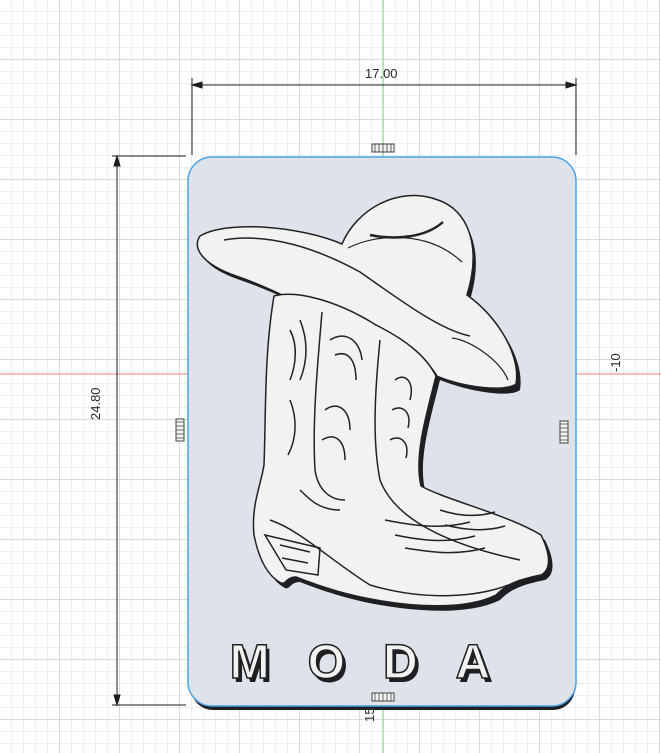  Describe the element at coordinates (384, 116) in the screenshot. I see `width-dimension` at that location.